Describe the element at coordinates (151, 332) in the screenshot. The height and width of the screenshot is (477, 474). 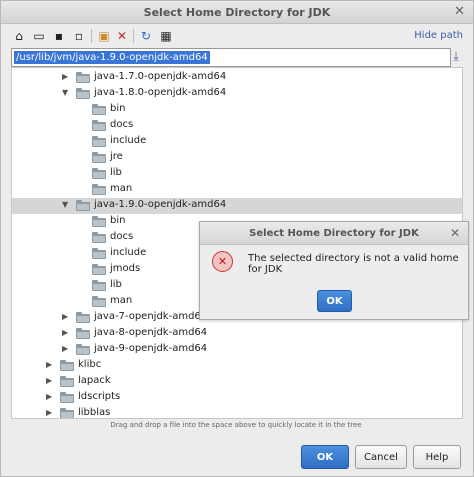
I see `tree-row-label: java-8-openjdk-amd64` at that location.